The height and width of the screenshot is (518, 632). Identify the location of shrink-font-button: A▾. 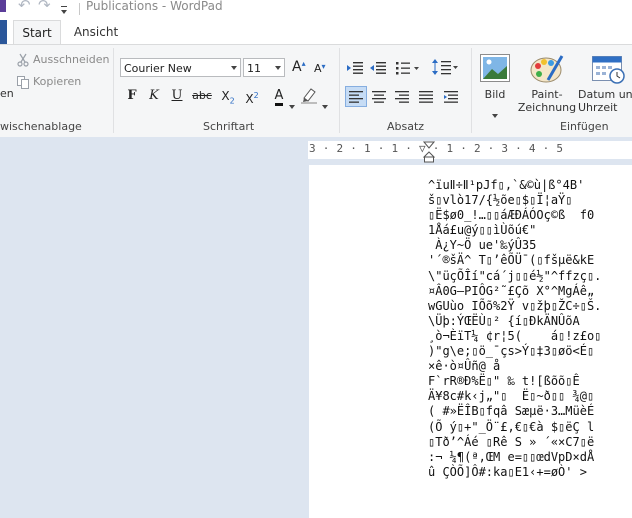
(320, 68).